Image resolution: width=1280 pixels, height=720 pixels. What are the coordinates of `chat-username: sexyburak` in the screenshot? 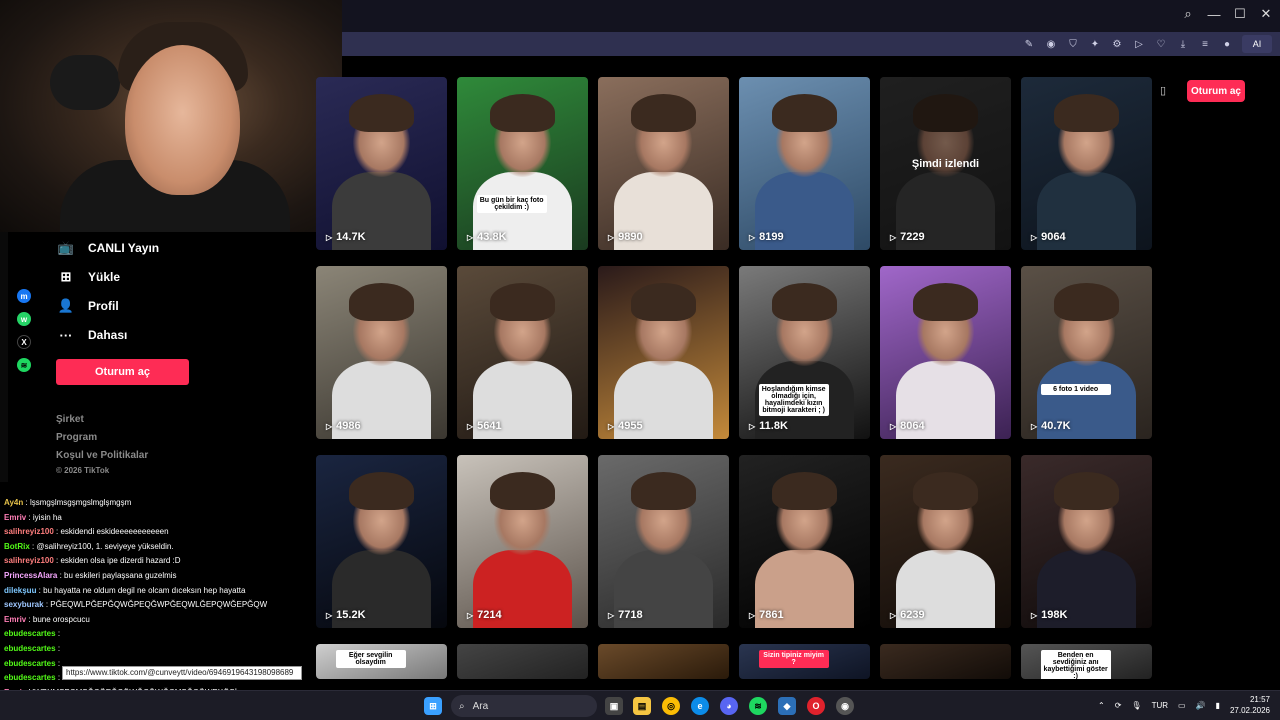 It's located at (24, 604).